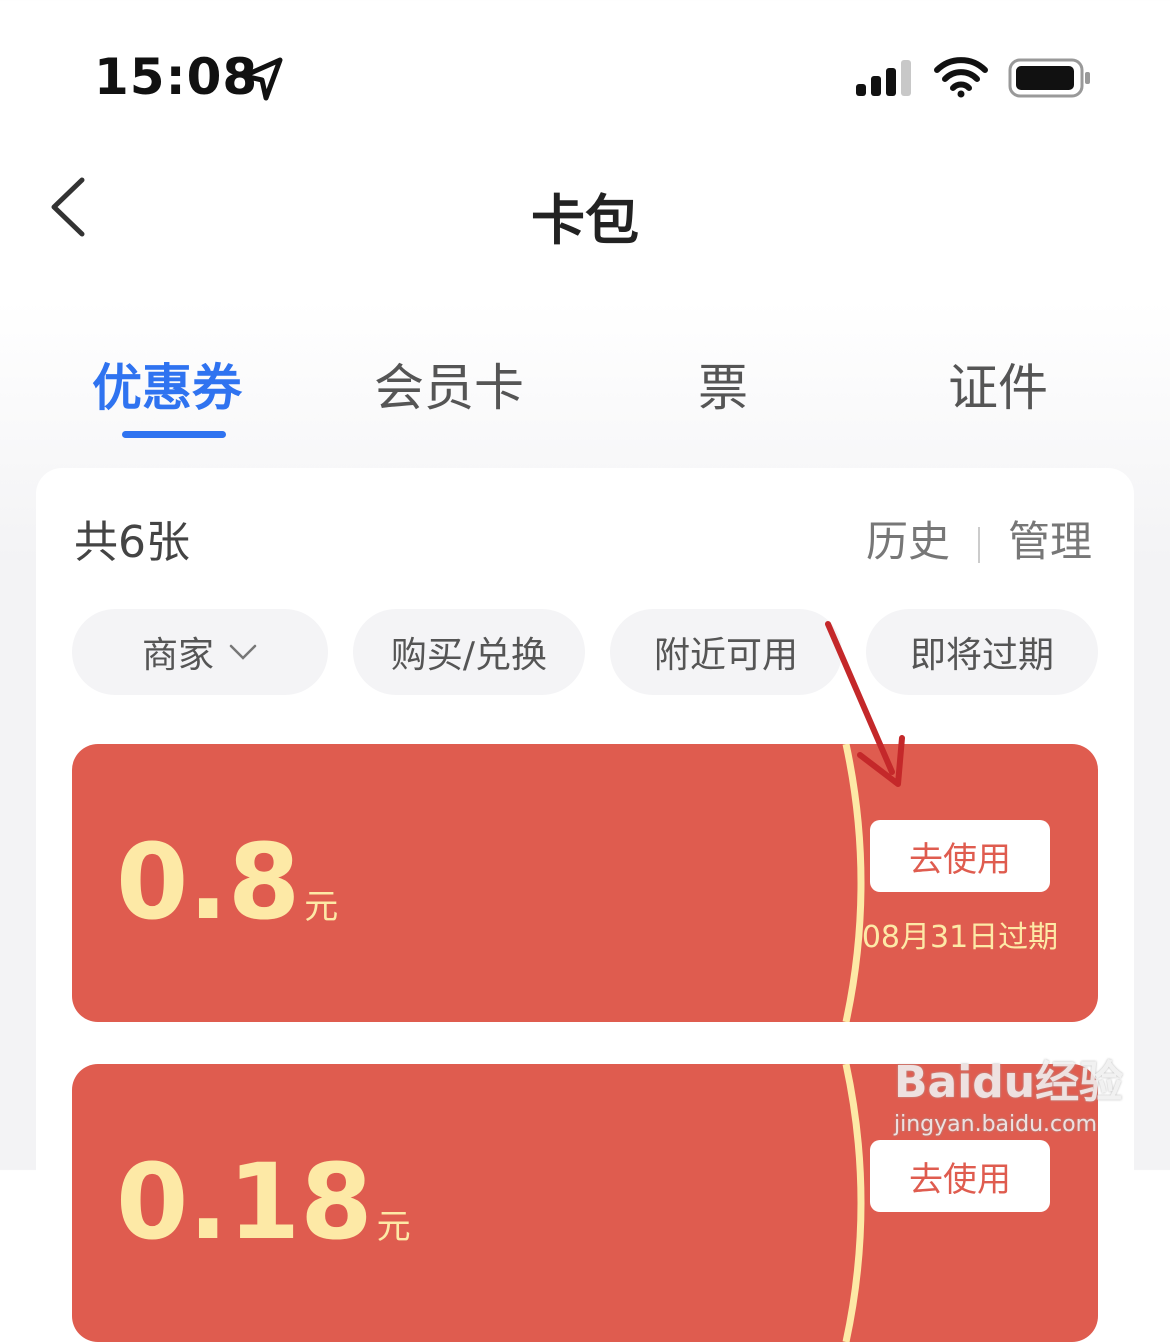  What do you see at coordinates (865, 704) in the screenshot?
I see `annotation-arrow-icon` at bounding box center [865, 704].